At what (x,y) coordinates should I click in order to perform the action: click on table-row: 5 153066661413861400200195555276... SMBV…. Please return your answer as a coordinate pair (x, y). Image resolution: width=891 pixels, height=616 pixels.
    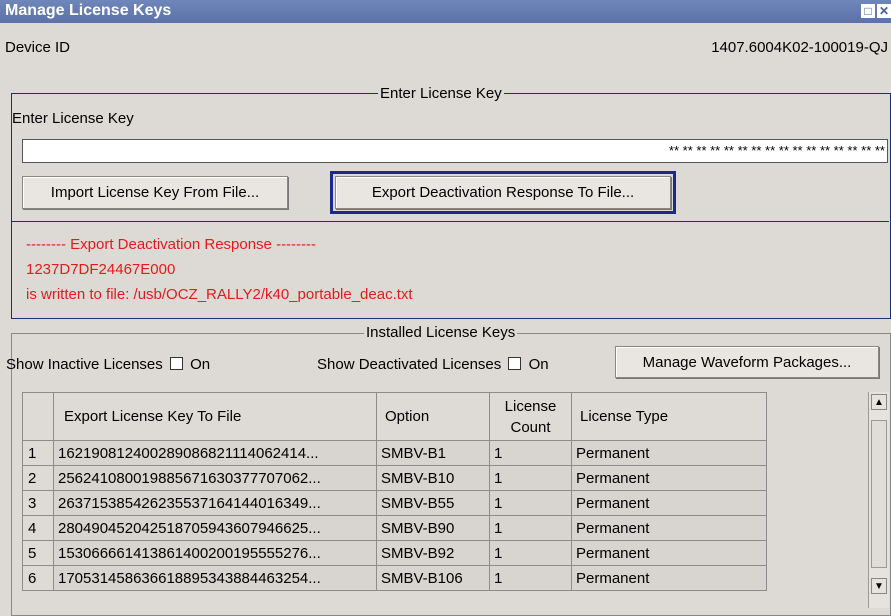
    Looking at the image, I should click on (394, 553).